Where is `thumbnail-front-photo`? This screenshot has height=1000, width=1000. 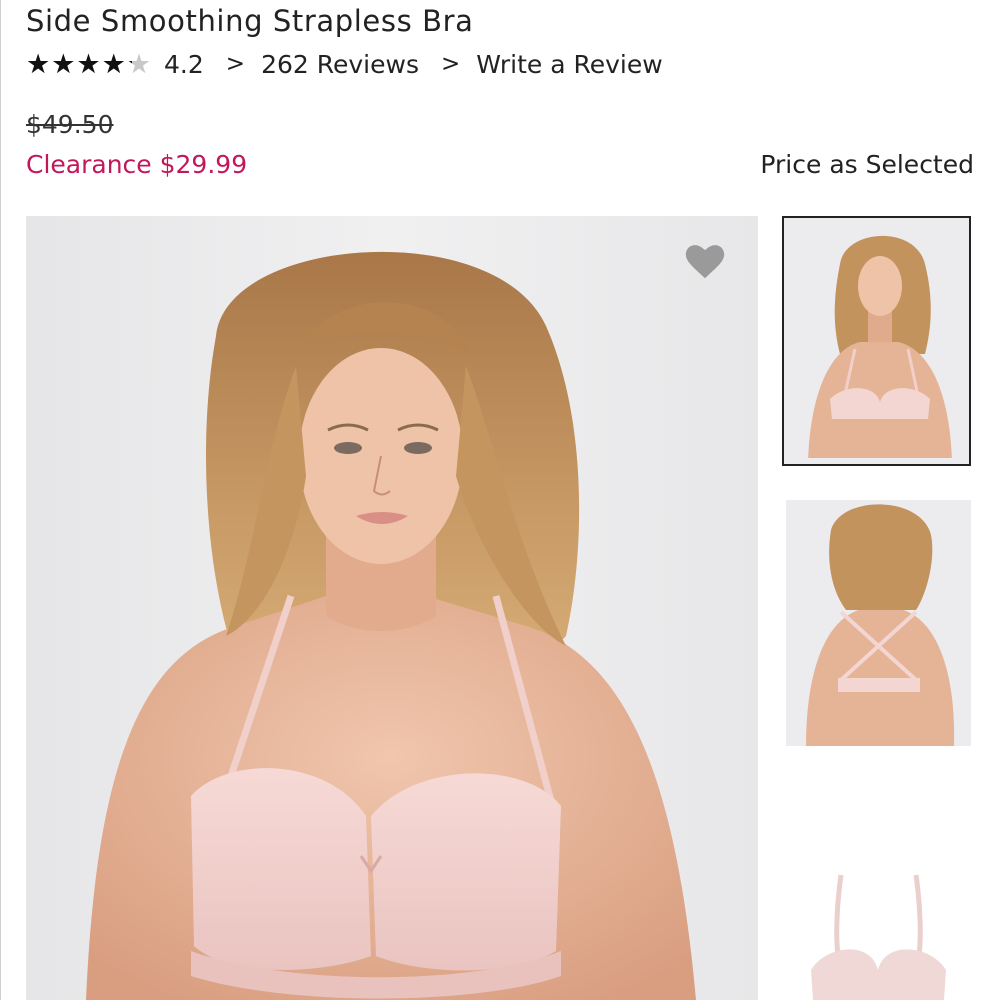
thumbnail-front-photo is located at coordinates (876, 341).